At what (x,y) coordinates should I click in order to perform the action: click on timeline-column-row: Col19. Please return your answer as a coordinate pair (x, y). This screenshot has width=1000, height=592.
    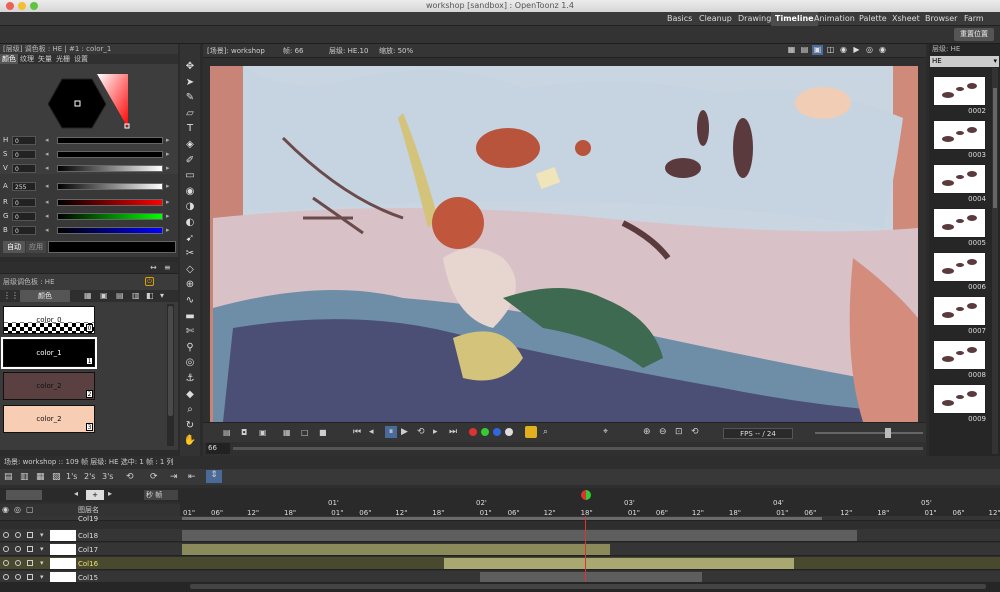
    Looking at the image, I should click on (500, 519).